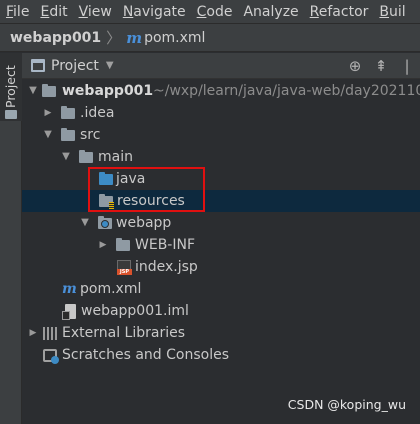 This screenshot has width=420, height=424. I want to click on tree-label-index-jsp: index.jsp, so click(166, 267).